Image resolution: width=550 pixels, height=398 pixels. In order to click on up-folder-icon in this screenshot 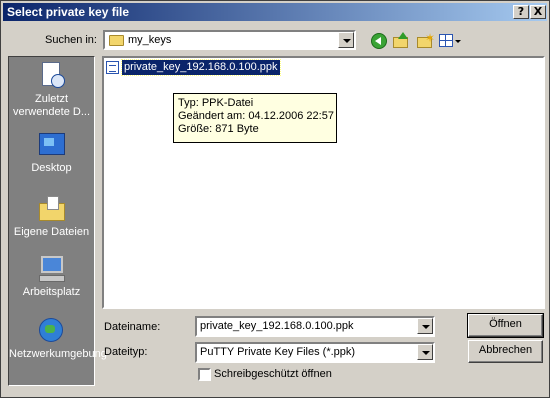, I will do `click(401, 41)`.